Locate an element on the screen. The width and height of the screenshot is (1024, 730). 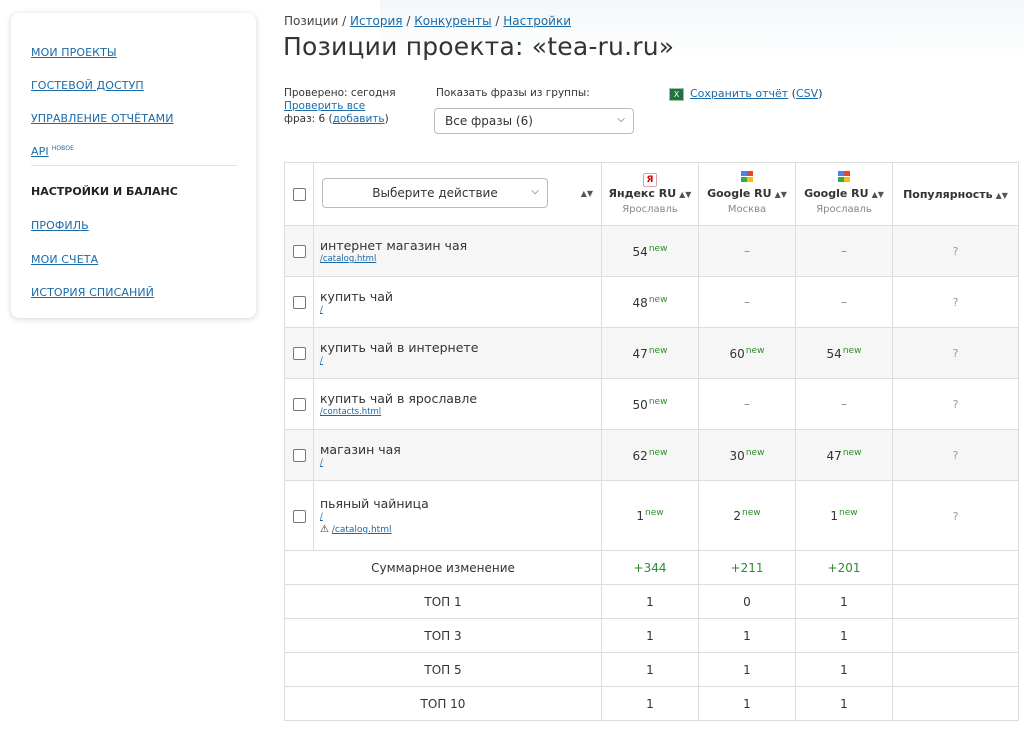
table-row: купить чай/ 48new – –? is located at coordinates (651, 302).